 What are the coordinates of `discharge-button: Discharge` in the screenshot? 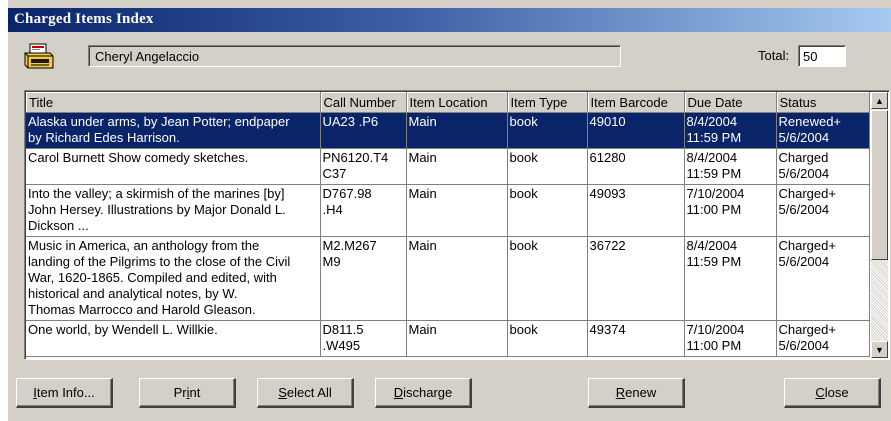 It's located at (423, 393).